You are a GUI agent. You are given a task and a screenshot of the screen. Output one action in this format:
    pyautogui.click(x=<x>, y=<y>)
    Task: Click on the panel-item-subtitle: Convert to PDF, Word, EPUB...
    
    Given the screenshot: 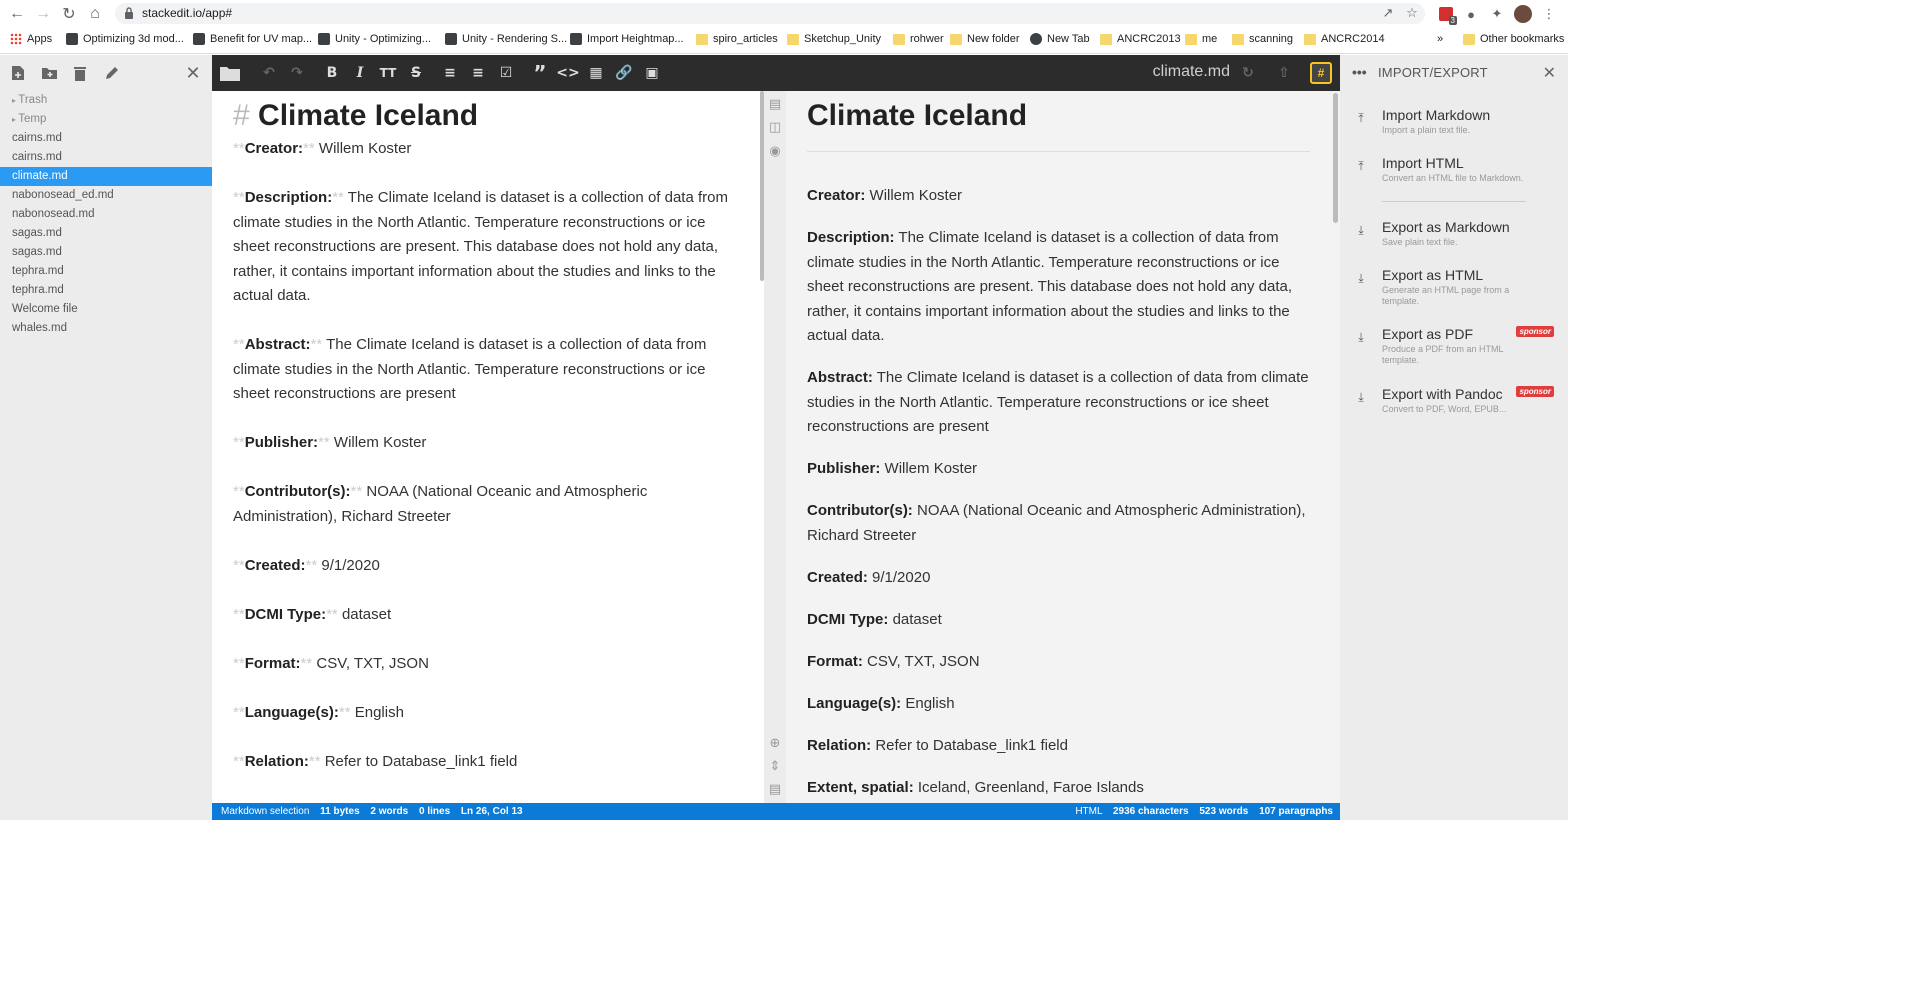 What is the action you would take?
    pyautogui.click(x=1444, y=409)
    